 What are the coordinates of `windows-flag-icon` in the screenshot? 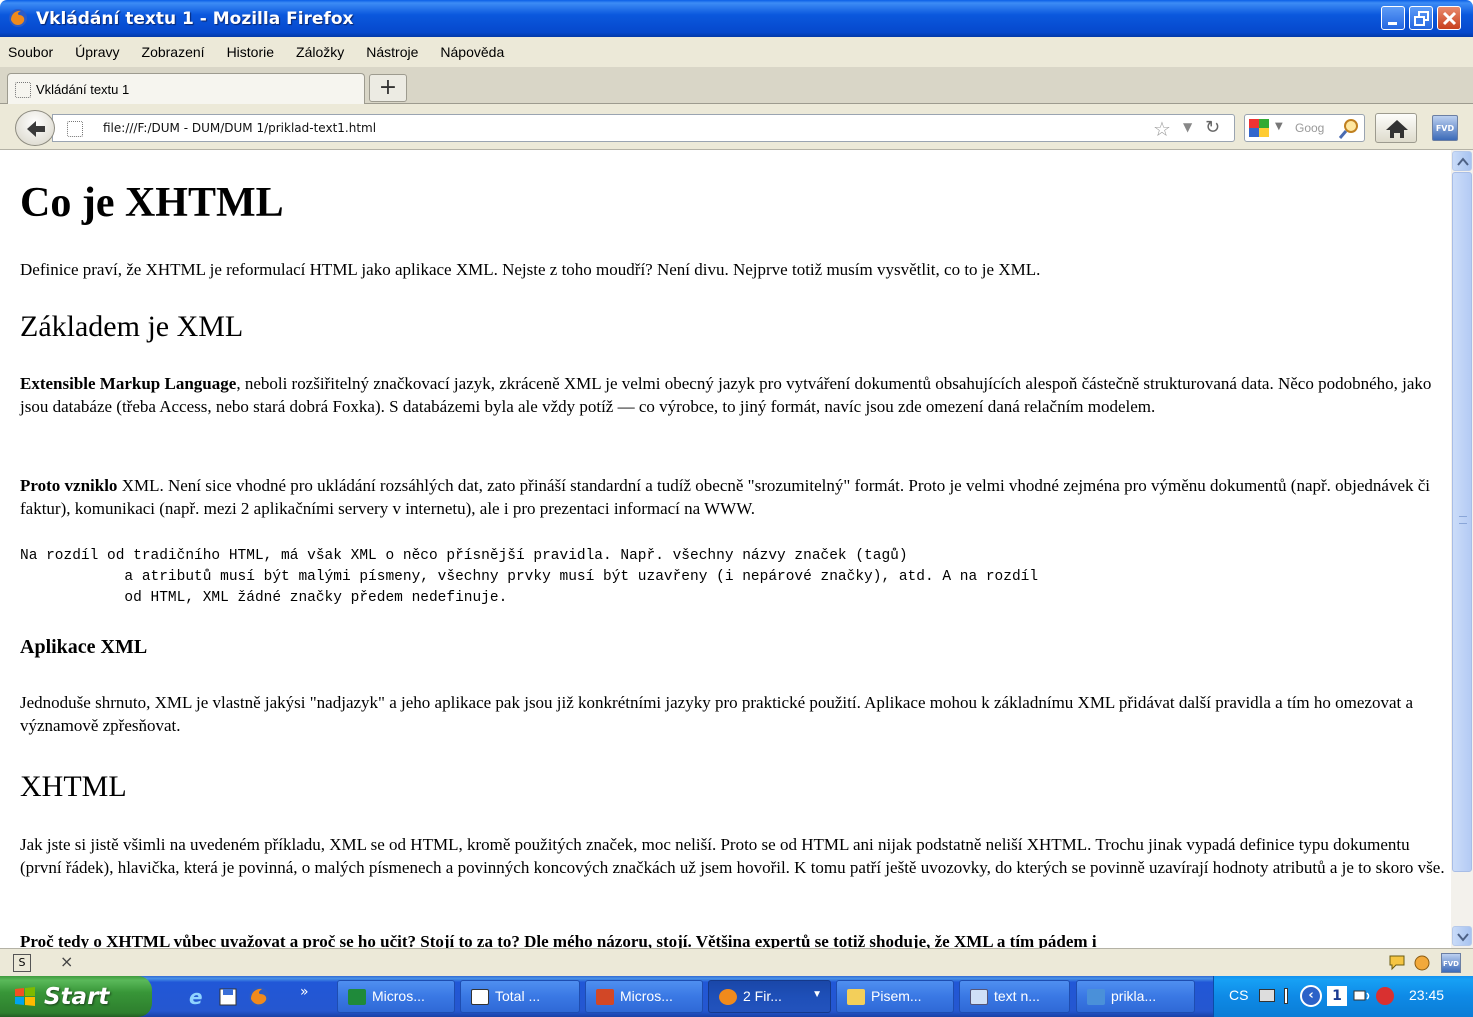 It's located at (25, 996).